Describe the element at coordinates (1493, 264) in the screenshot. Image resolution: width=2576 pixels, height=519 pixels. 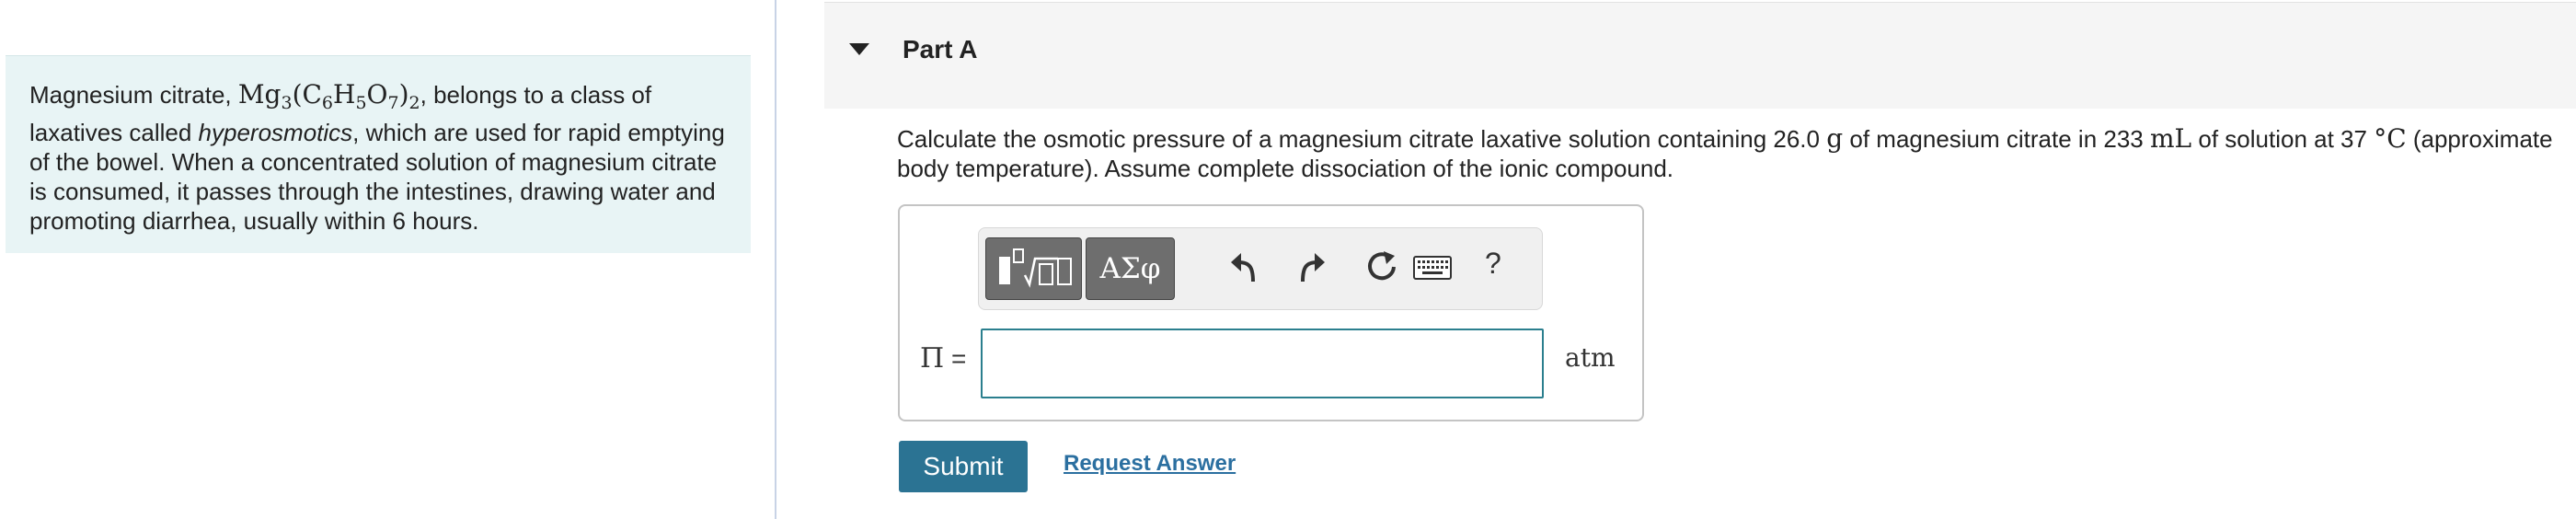
I see `help-button: ?` at that location.